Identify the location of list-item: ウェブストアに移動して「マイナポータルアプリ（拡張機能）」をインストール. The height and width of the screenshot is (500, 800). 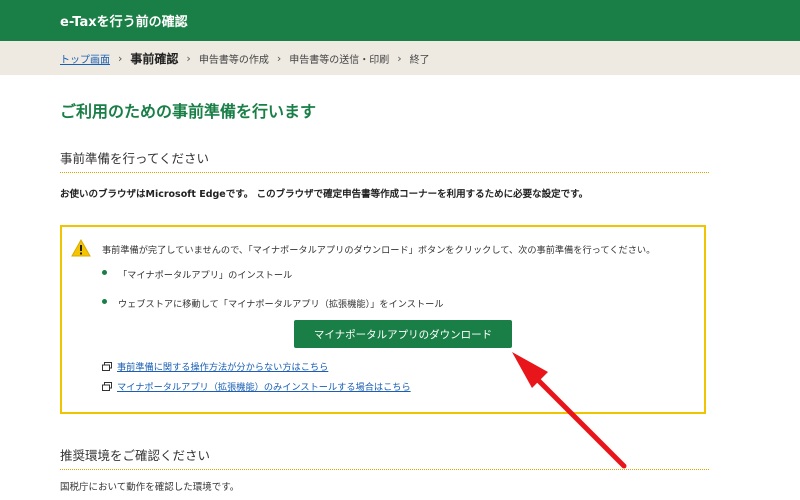
(273, 303).